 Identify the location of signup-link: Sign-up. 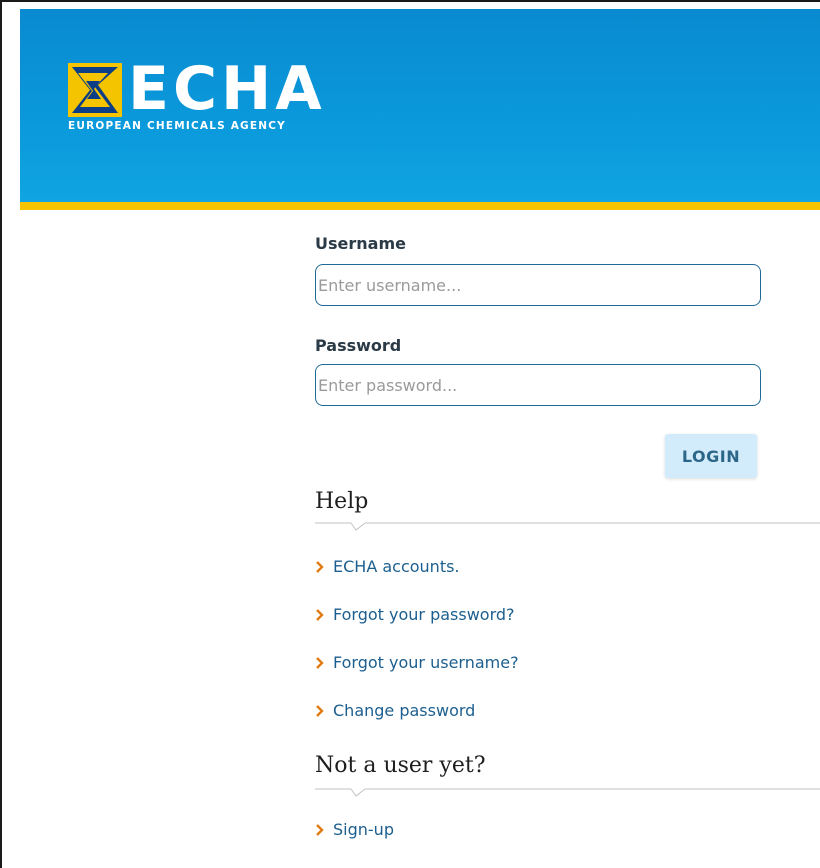
(354, 829).